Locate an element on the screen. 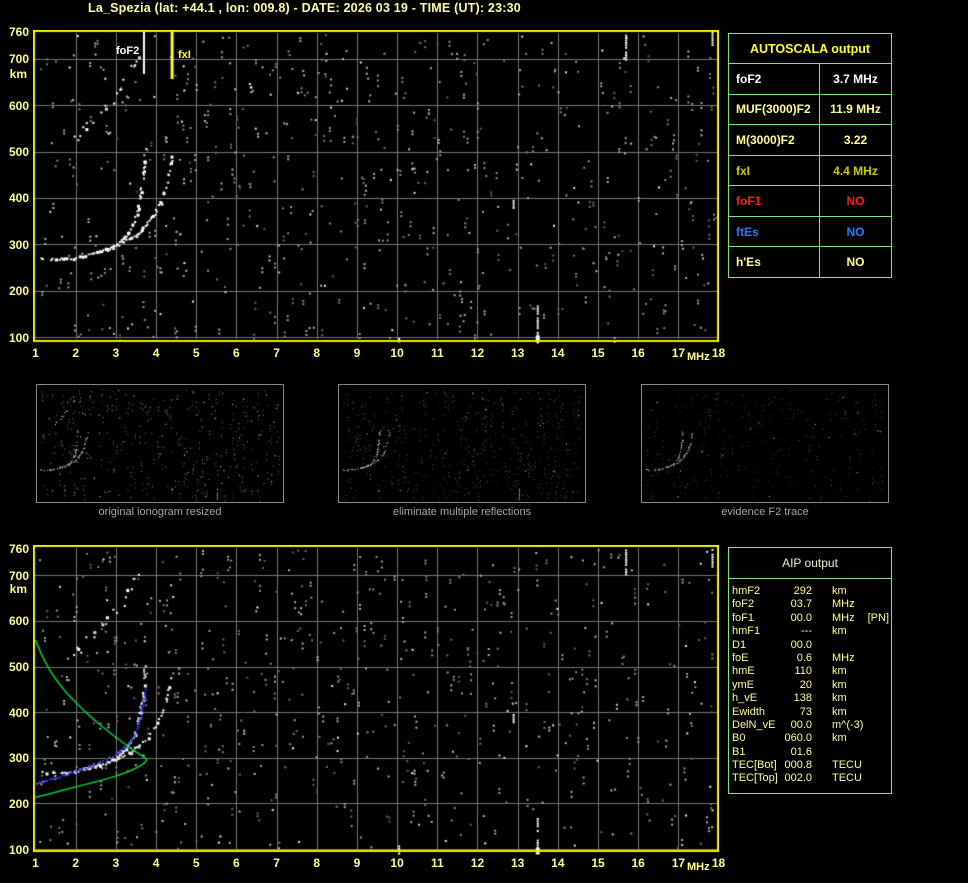 This screenshot has width=968, height=883. autoscala-row: ftEs NO is located at coordinates (810, 231).